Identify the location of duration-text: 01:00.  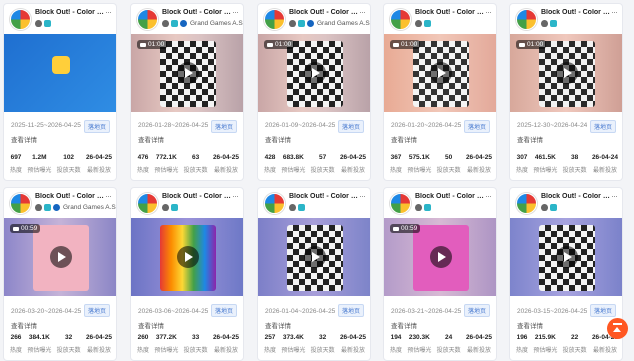
(409, 44).